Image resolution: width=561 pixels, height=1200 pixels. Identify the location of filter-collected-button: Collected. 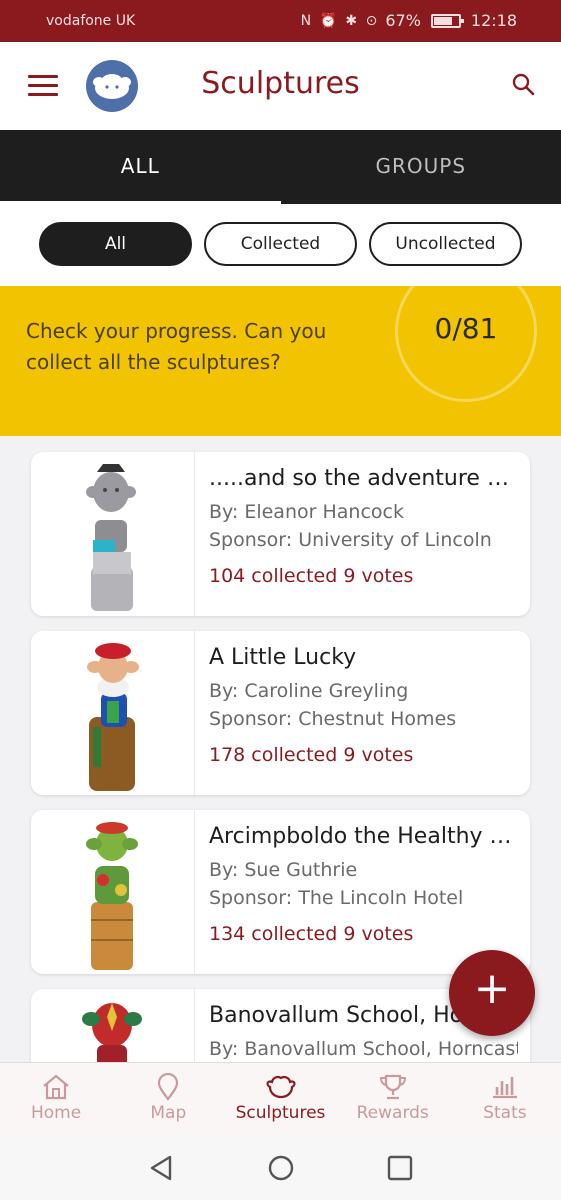
(280, 244).